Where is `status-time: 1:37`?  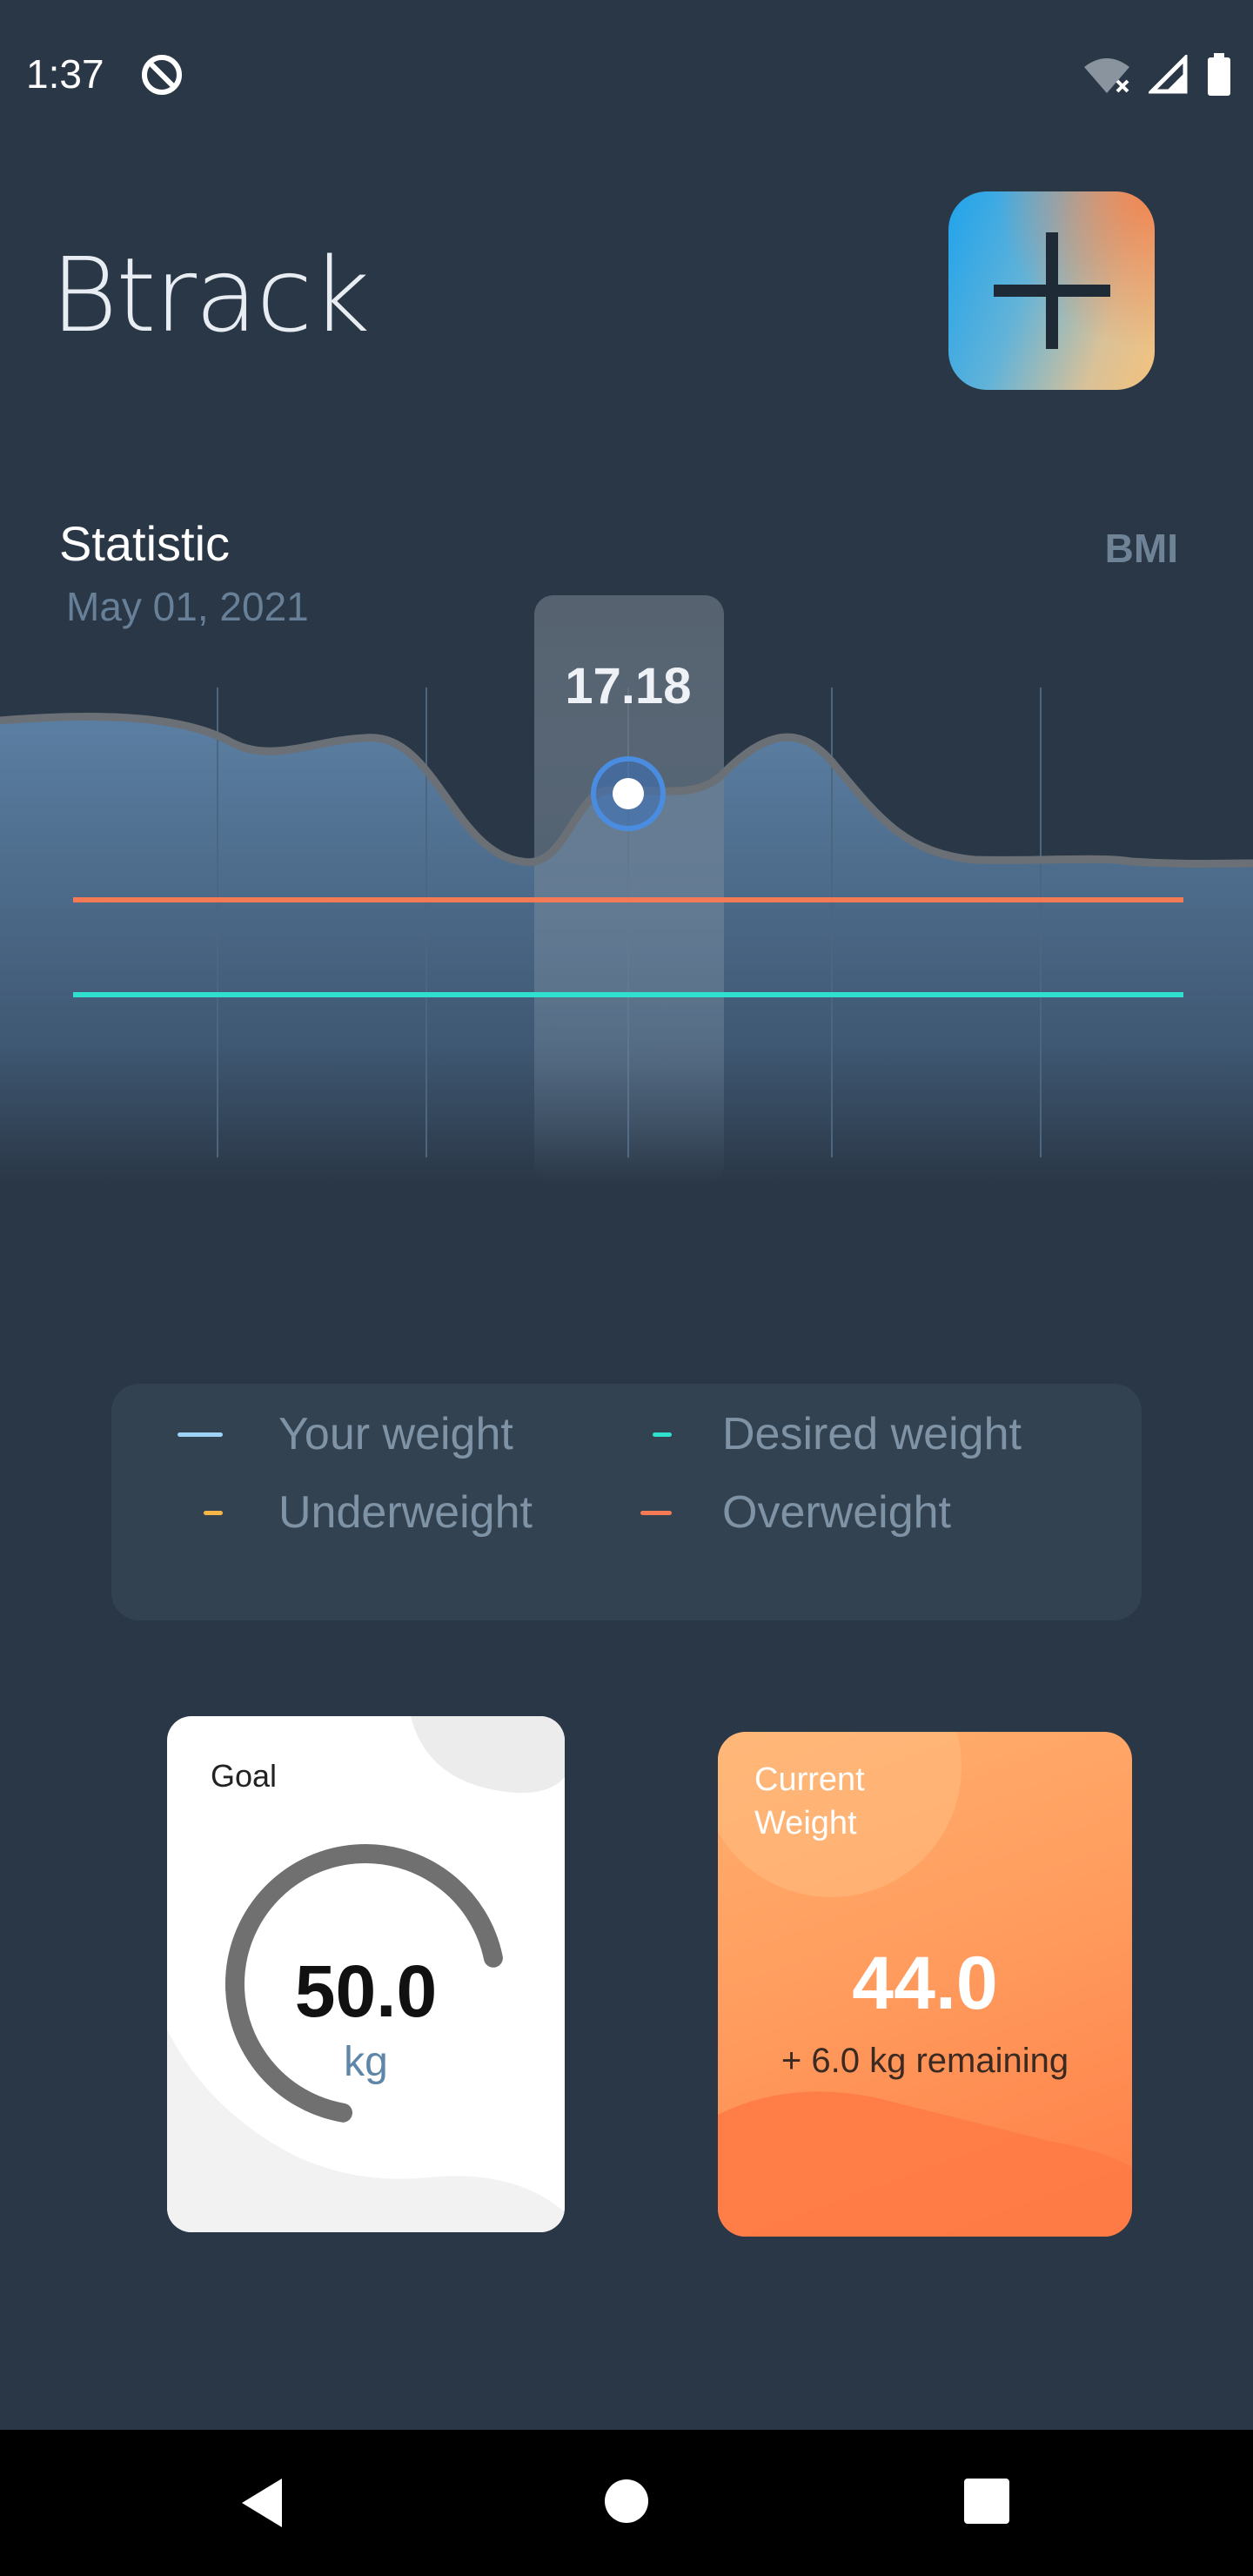 status-time: 1:37 is located at coordinates (65, 74).